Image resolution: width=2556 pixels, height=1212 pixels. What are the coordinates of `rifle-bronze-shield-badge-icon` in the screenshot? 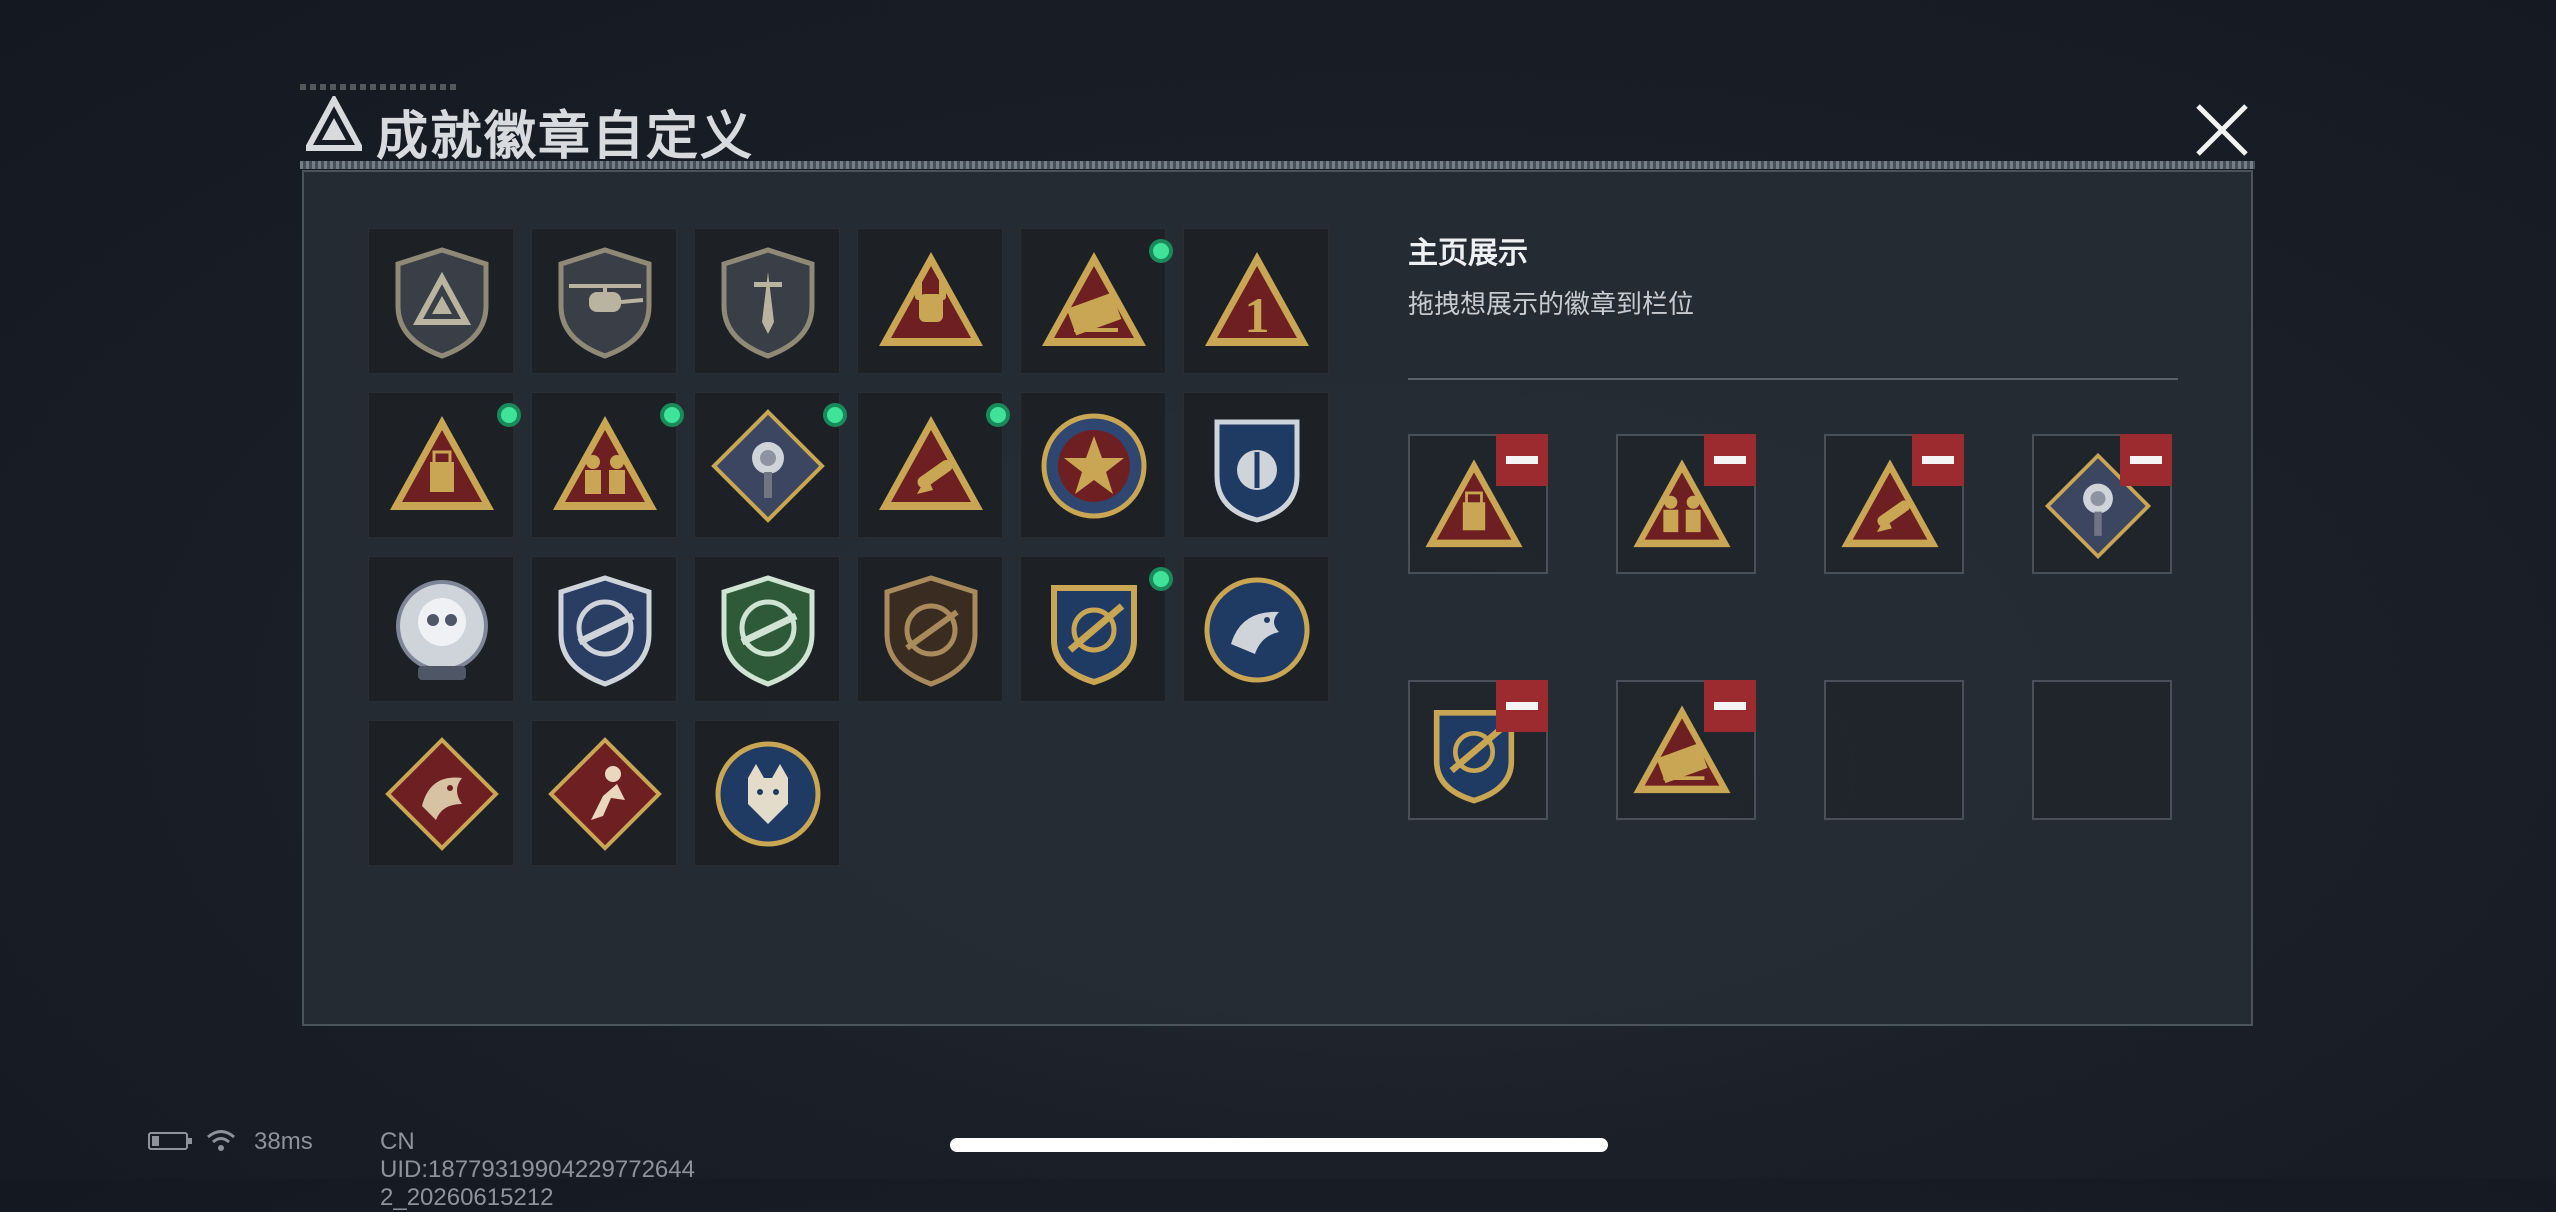 It's located at (931, 631).